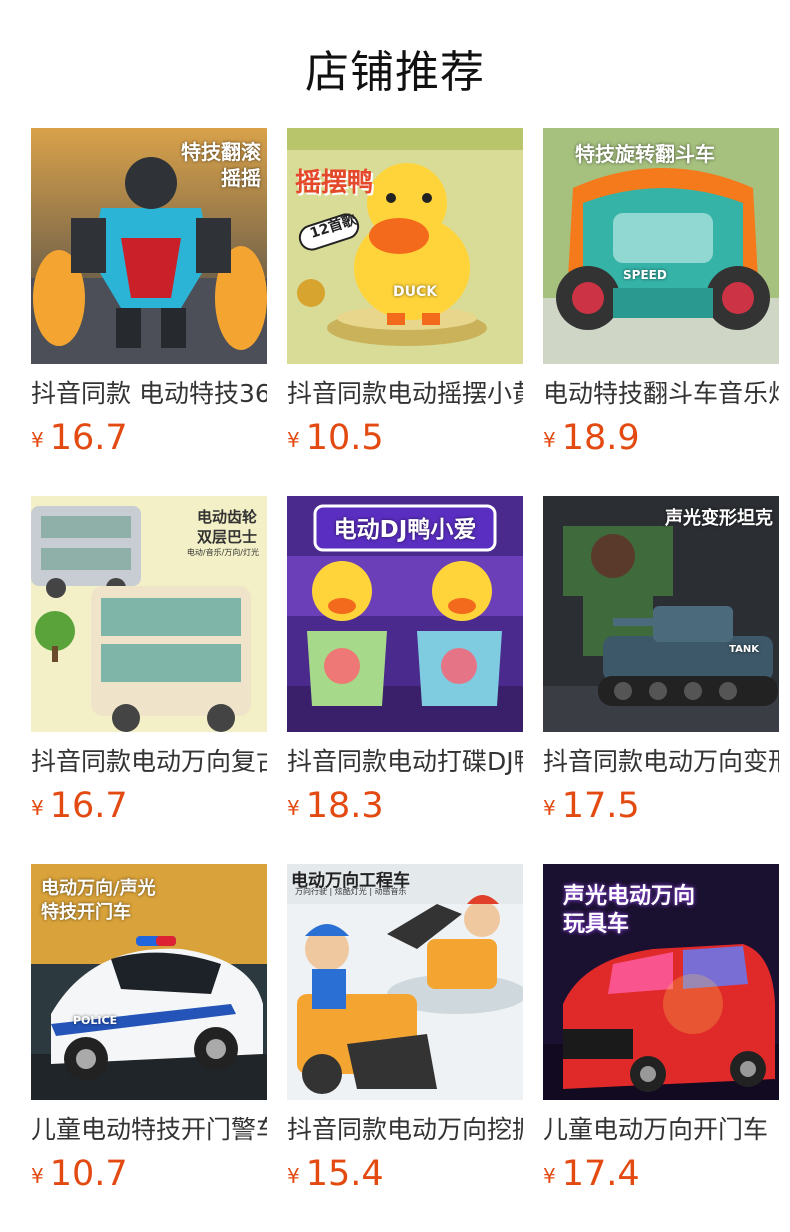 The image size is (790, 1232). Describe the element at coordinates (719, 518) in the screenshot. I see `image-text: 声光变形坦克` at that location.